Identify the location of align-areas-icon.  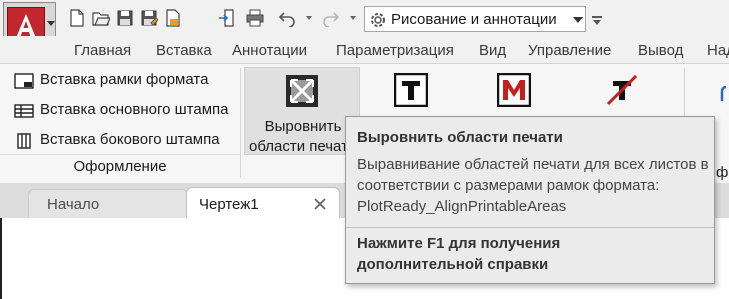
(302, 91).